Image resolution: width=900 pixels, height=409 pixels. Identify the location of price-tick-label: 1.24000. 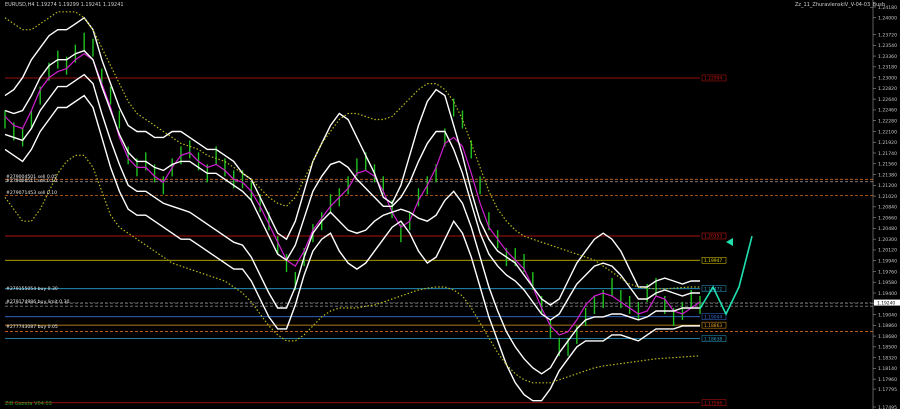
(887, 19).